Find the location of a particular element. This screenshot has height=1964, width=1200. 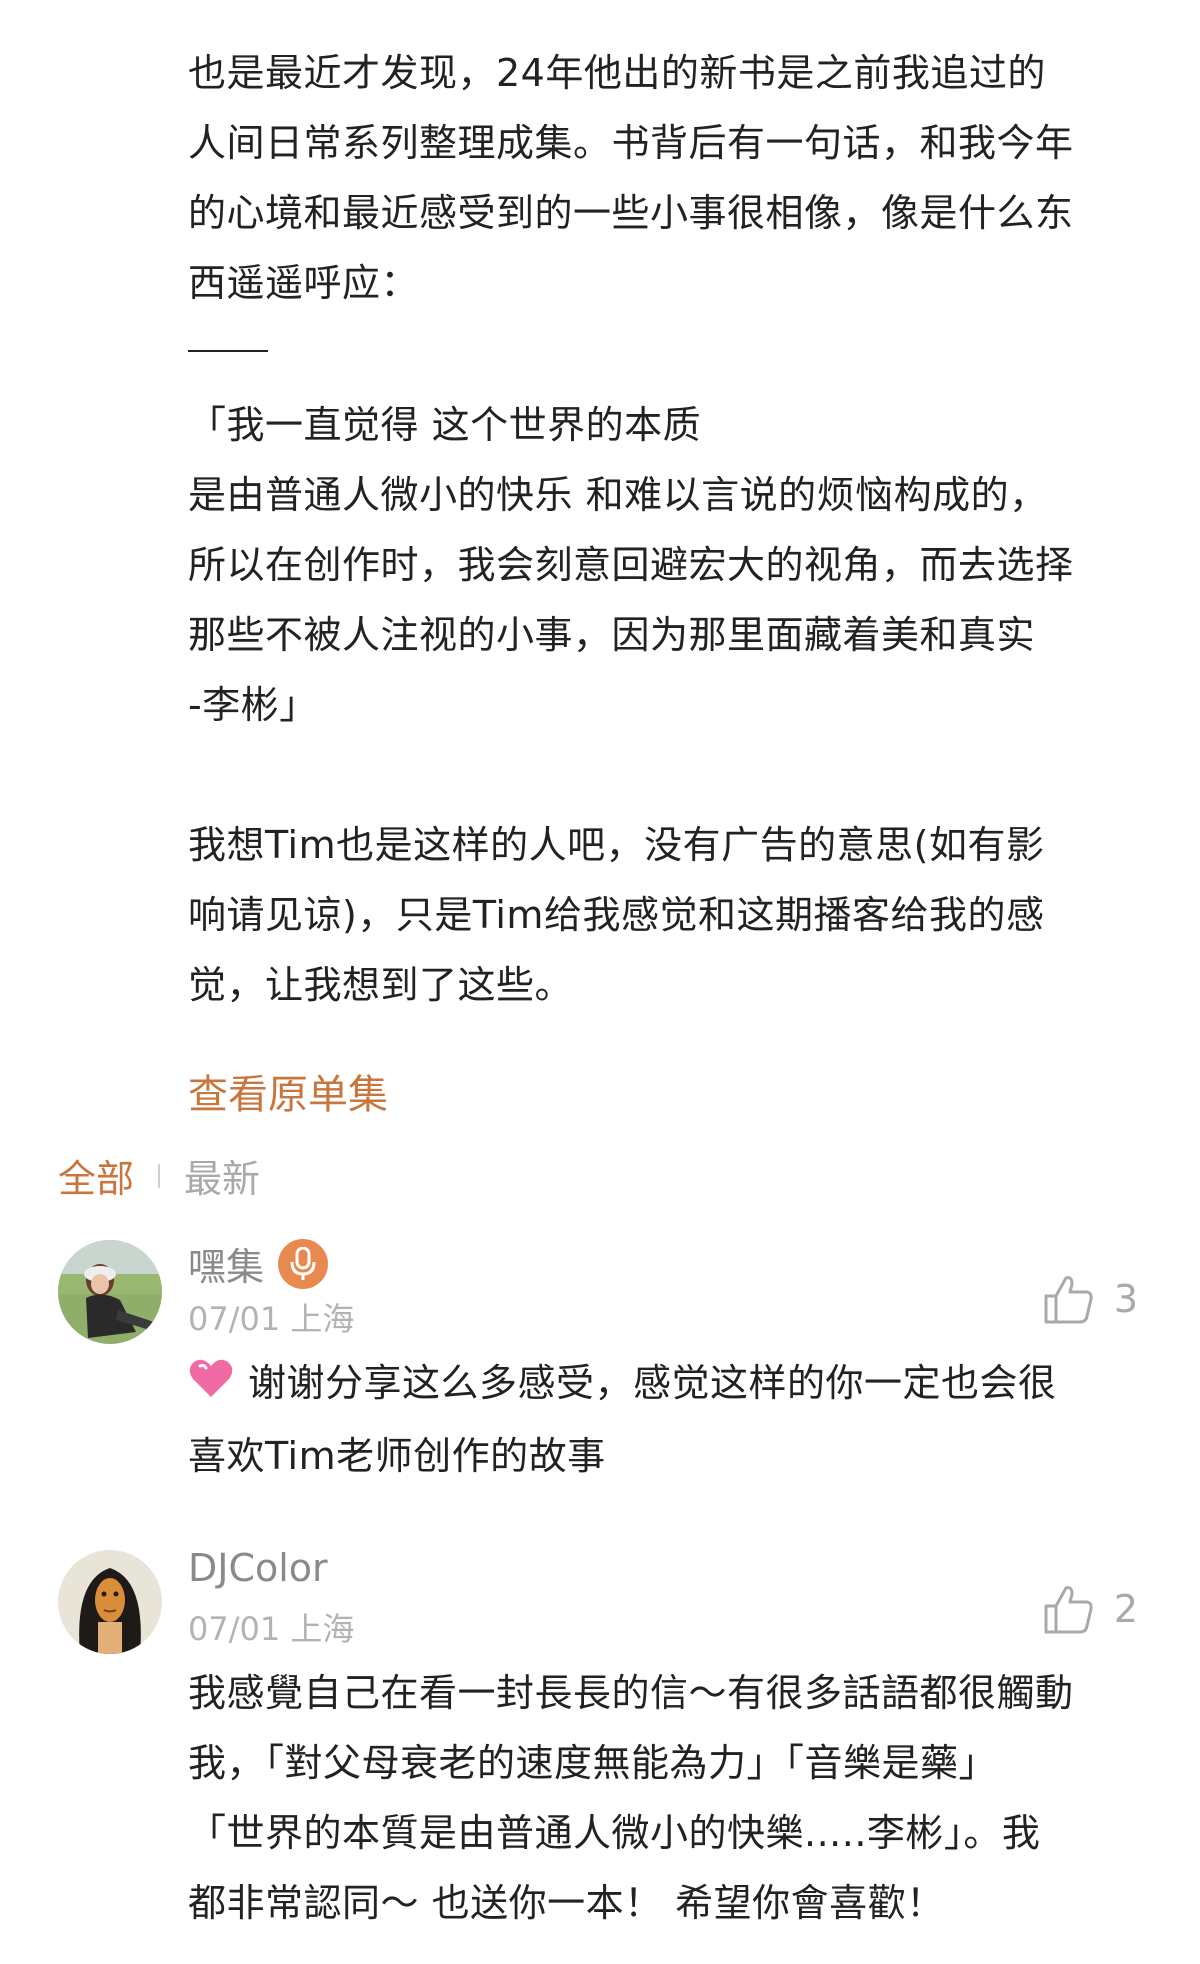

comment-line: 我，「對父母衰老的速度無能為力」「音樂是藥」 is located at coordinates (593, 1763).